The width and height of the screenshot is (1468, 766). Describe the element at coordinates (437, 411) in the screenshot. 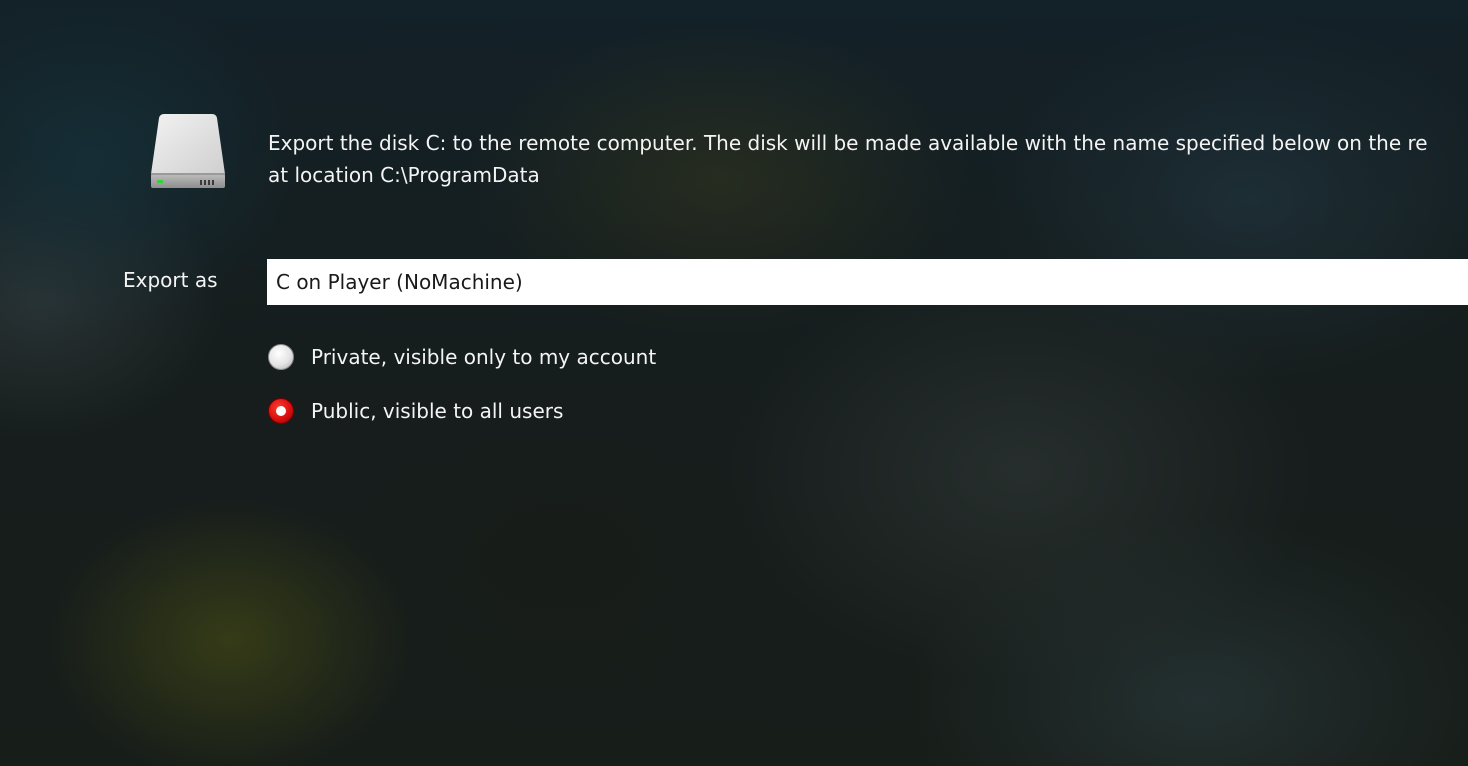

I see `radio-label-public: Public, visible to all users` at that location.